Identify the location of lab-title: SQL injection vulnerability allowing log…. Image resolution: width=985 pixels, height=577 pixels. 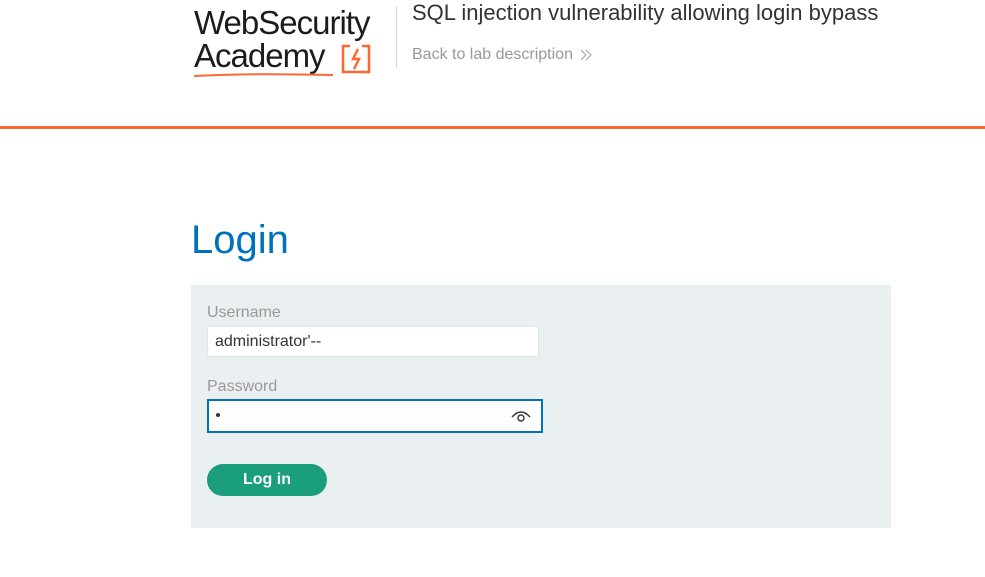
(645, 12).